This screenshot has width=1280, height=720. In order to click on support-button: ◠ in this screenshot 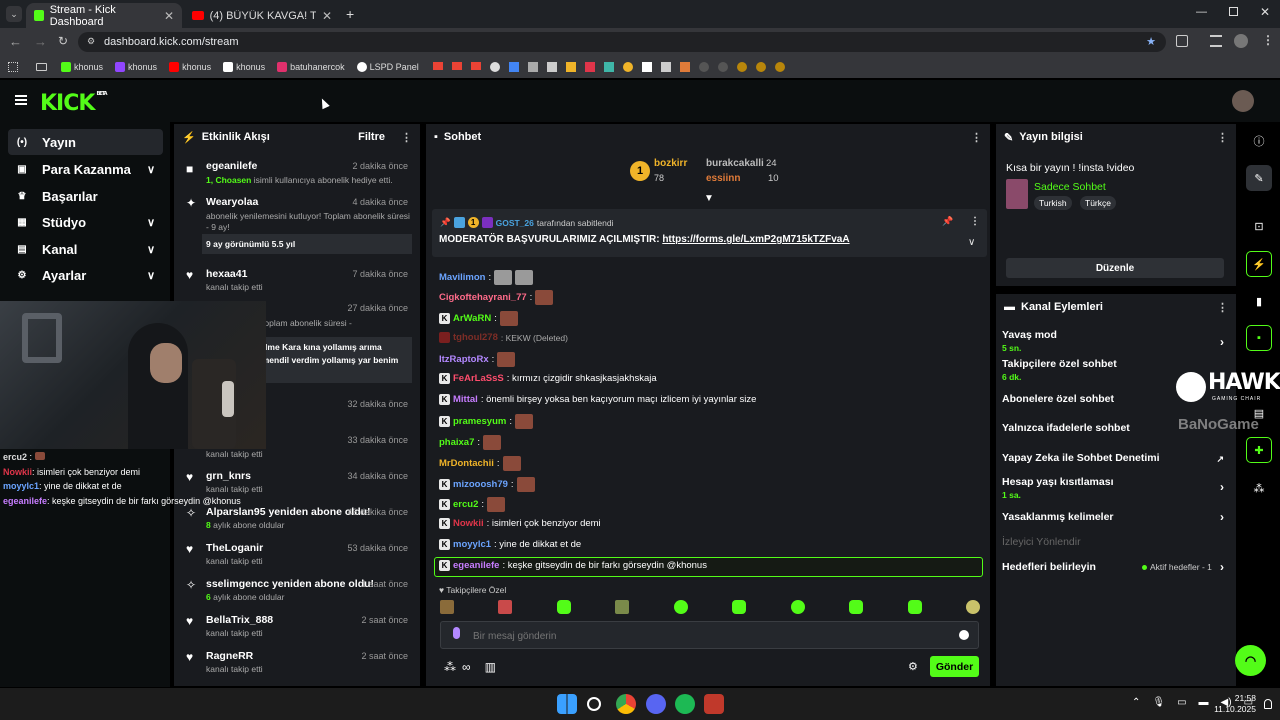, I will do `click(1250, 660)`.